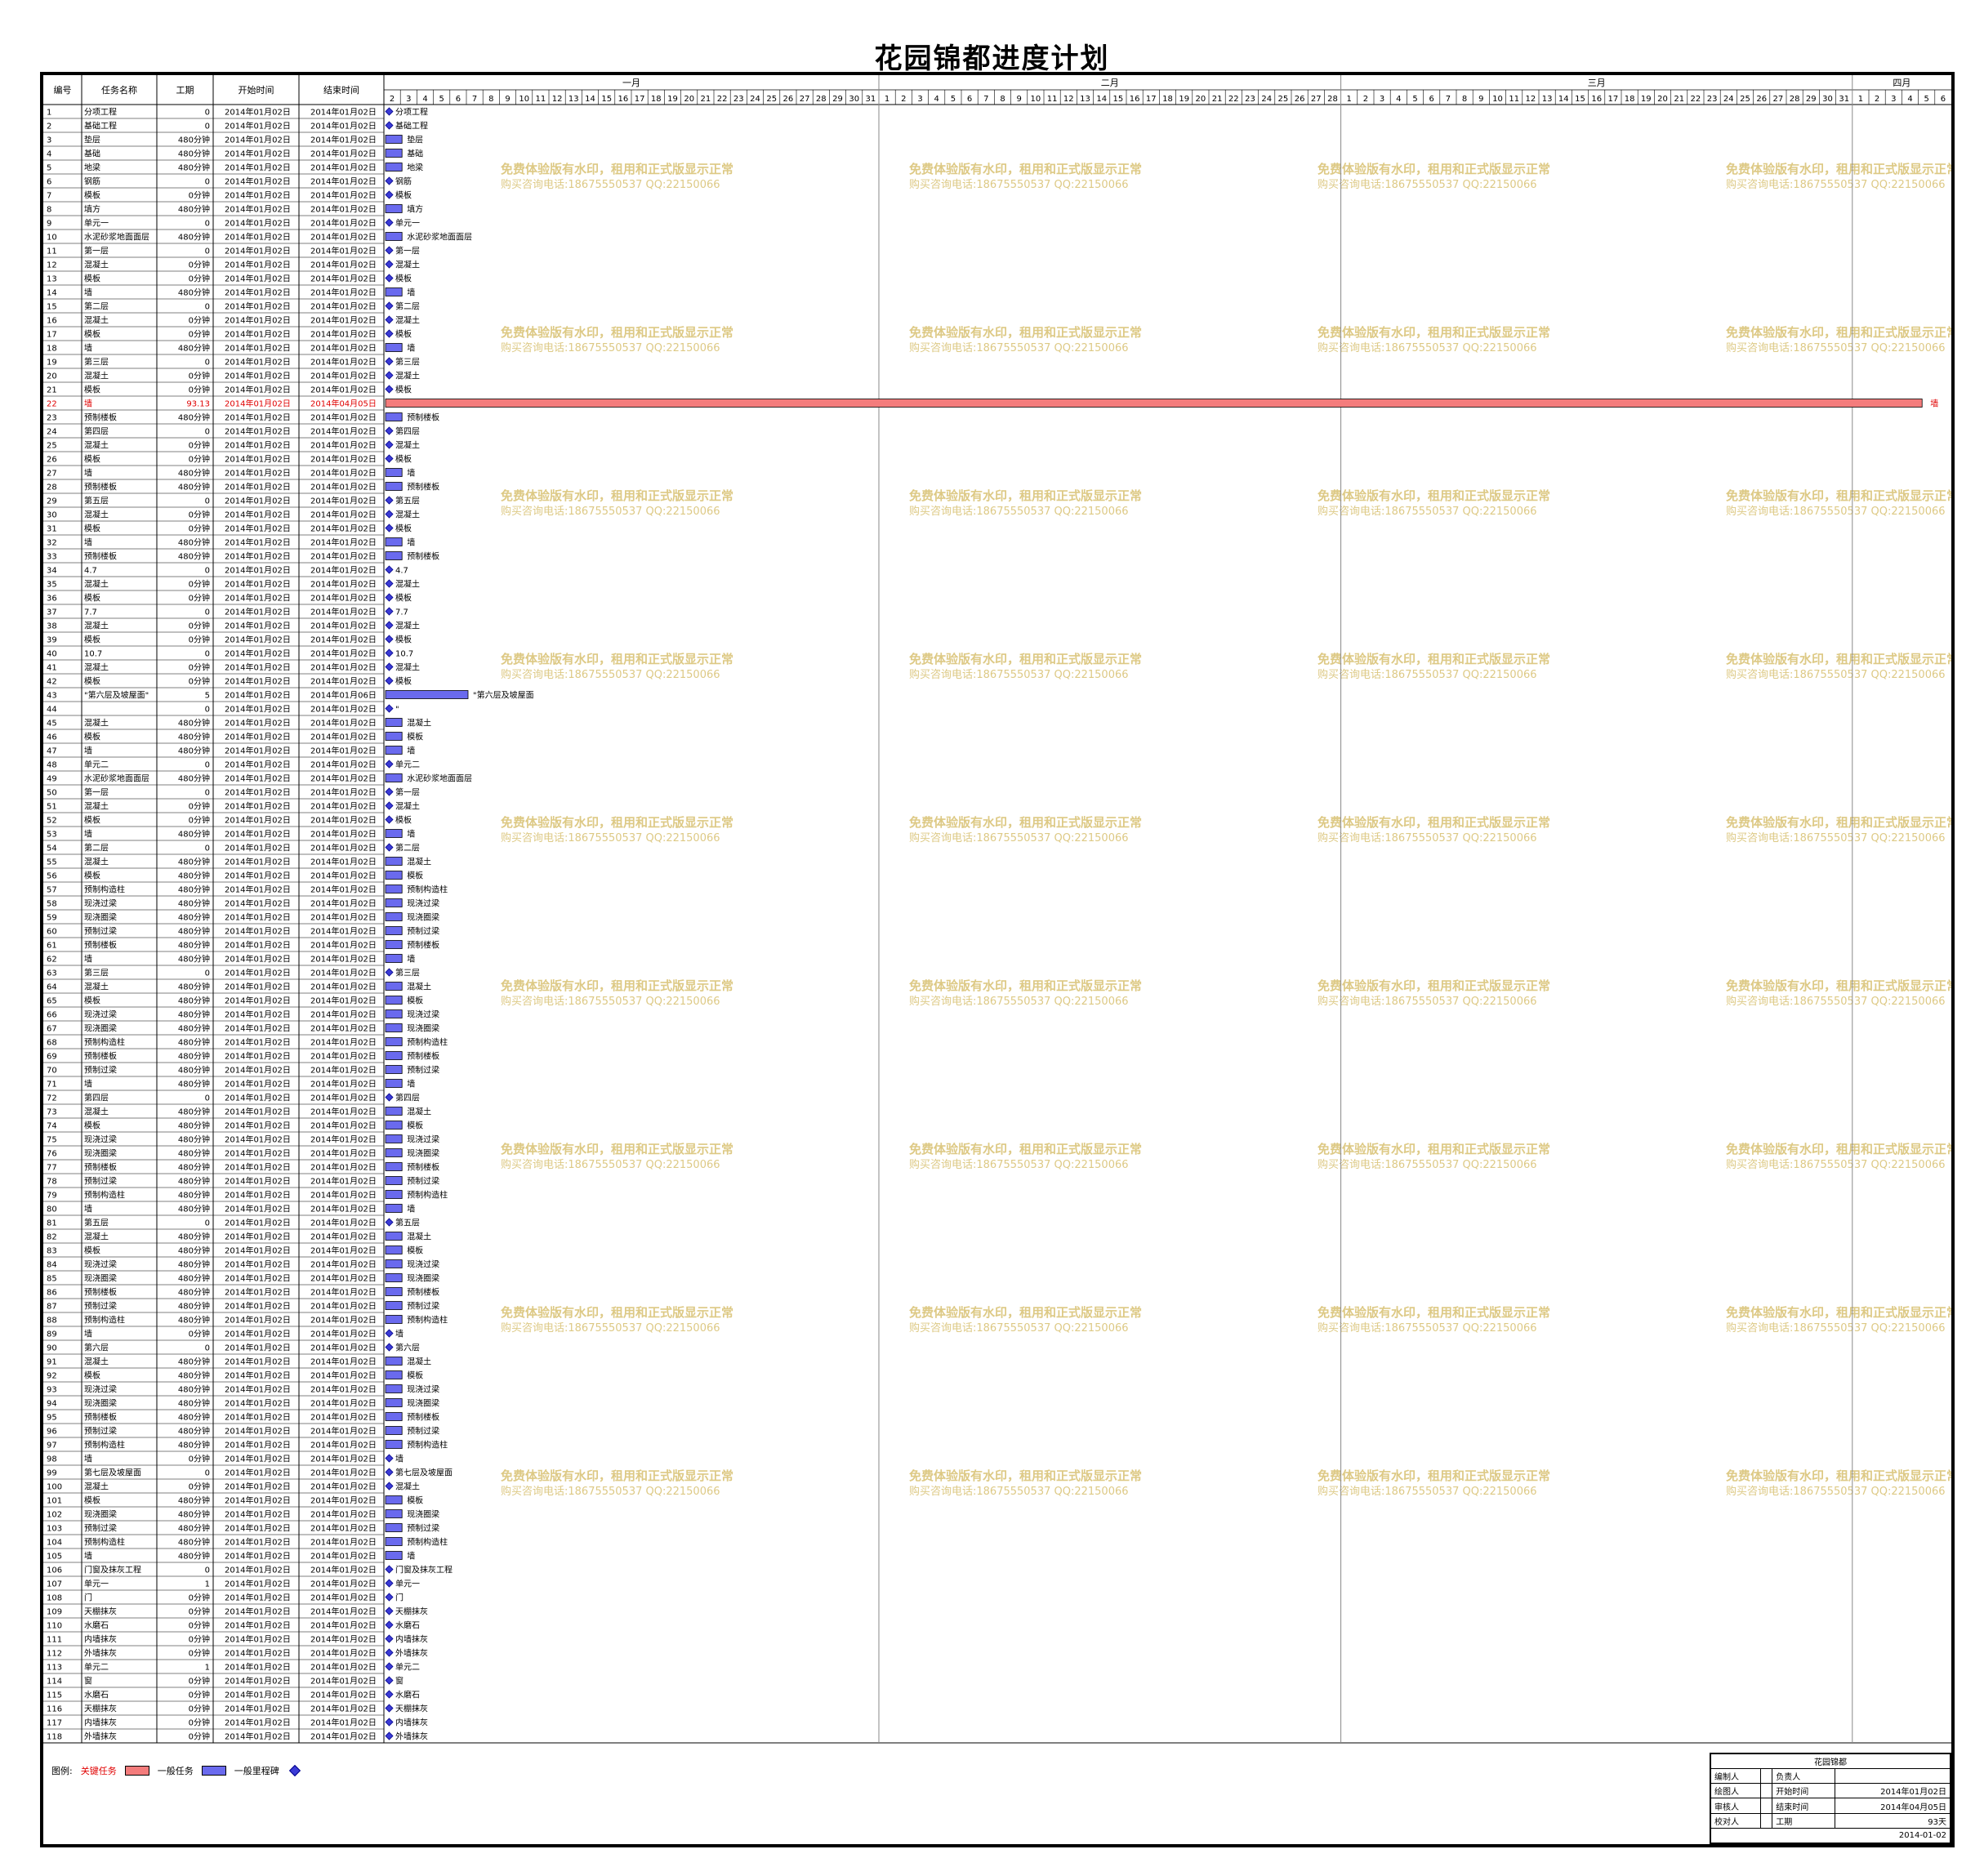  What do you see at coordinates (117, 779) in the screenshot?
I see `task-name: 水泥砂浆地面面层` at bounding box center [117, 779].